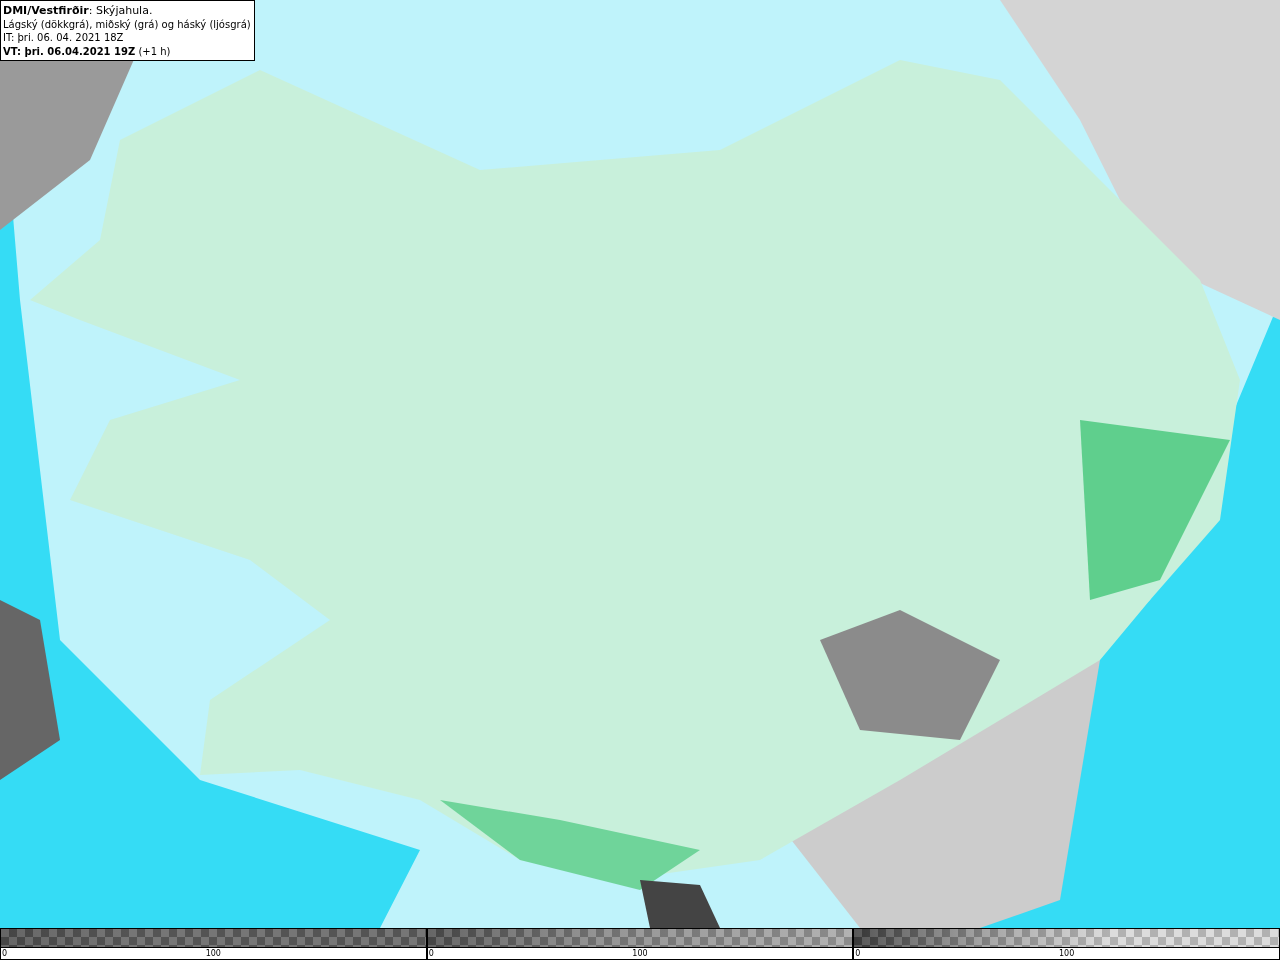  What do you see at coordinates (78, 11) in the screenshot?
I see `legend-title: DMI/Vestfirðir: Skýjahula.` at bounding box center [78, 11].